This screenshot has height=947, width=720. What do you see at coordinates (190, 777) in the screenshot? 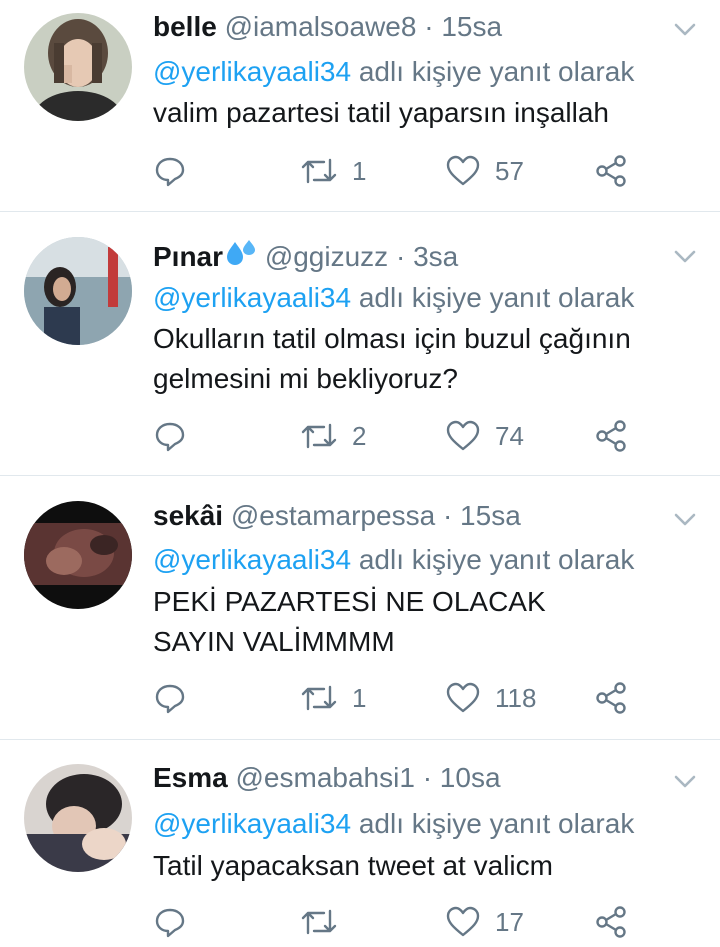
I see `display-name: Esma` at bounding box center [190, 777].